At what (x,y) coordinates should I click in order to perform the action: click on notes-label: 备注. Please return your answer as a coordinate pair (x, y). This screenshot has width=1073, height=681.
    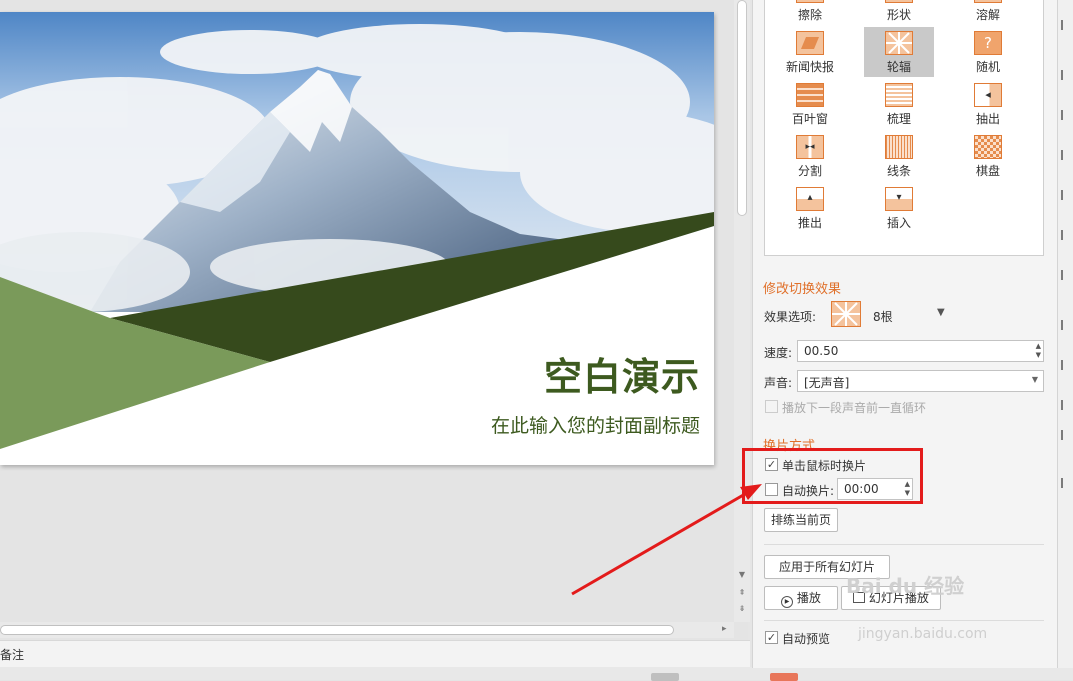
    Looking at the image, I should click on (12, 655).